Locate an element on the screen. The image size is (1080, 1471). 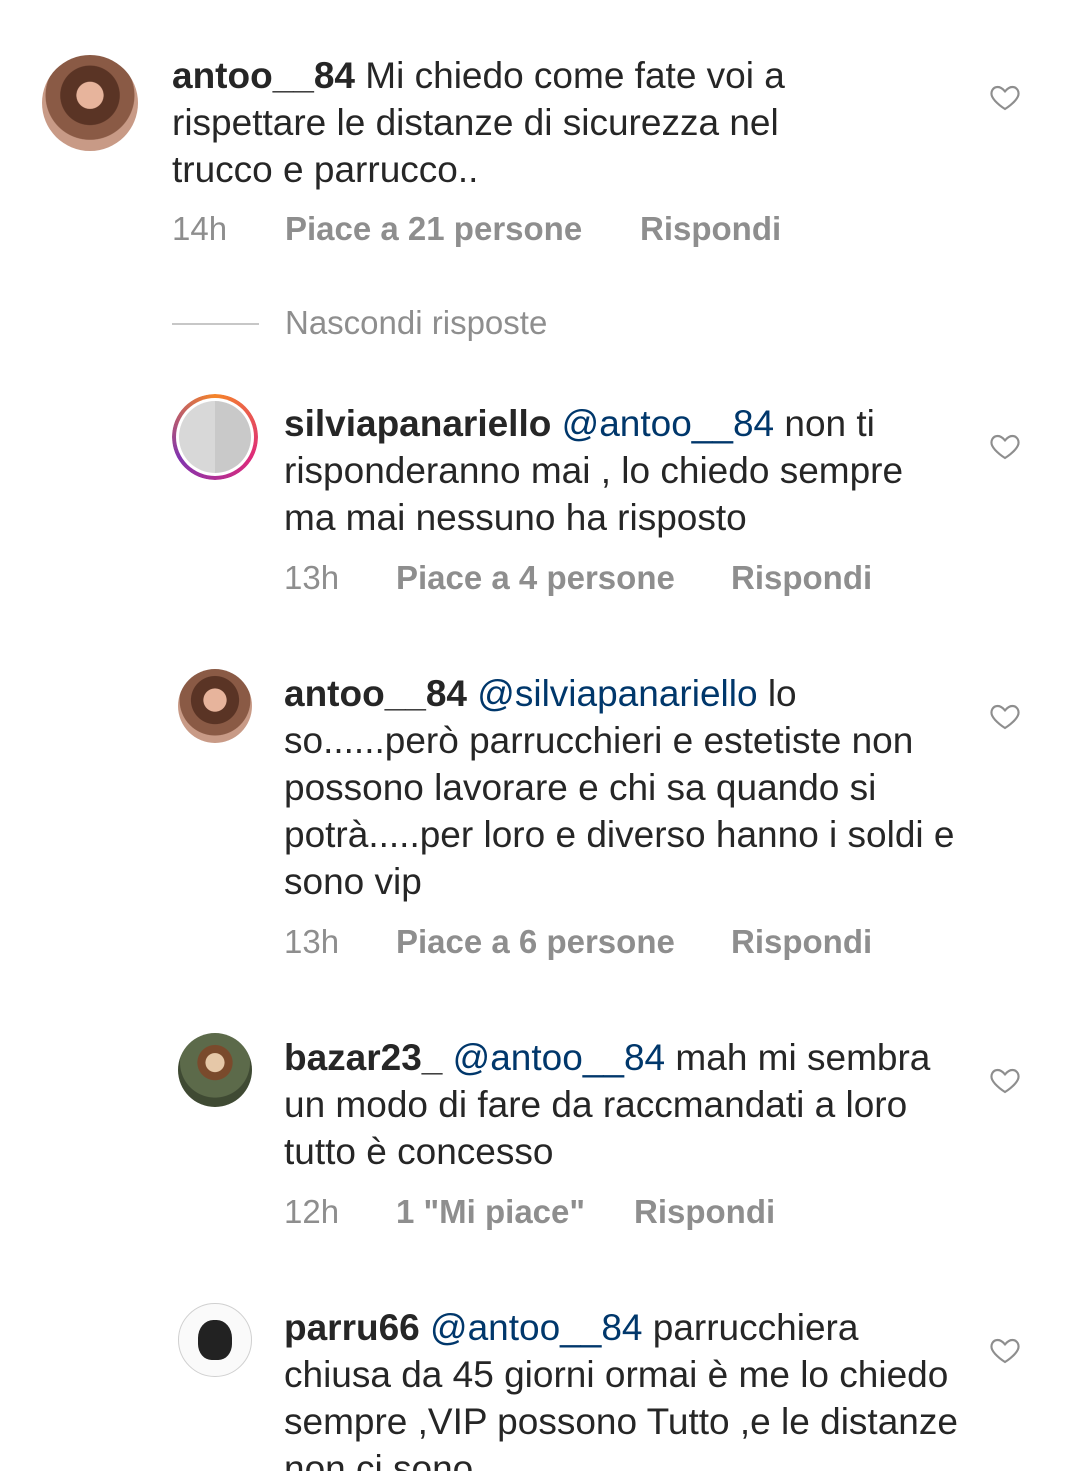
avatar-image is located at coordinates (215, 1340).